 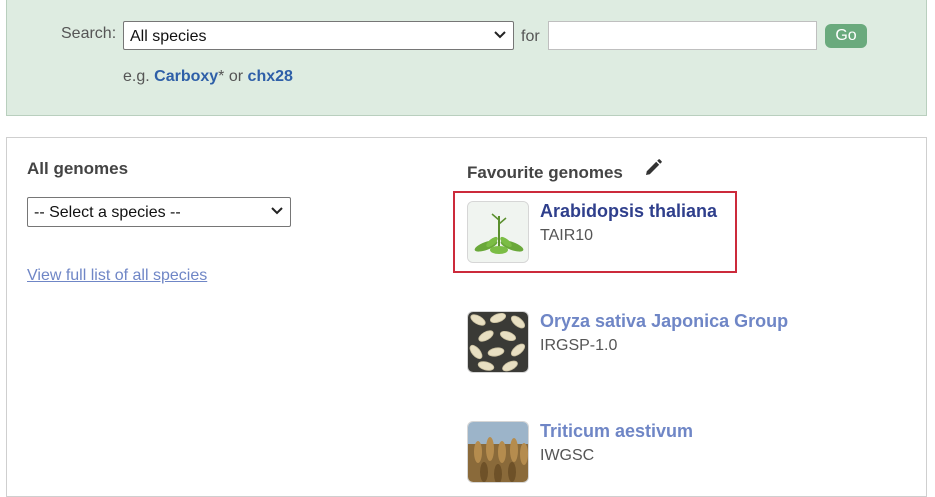 I want to click on triticum-thumbnail, so click(x=498, y=452).